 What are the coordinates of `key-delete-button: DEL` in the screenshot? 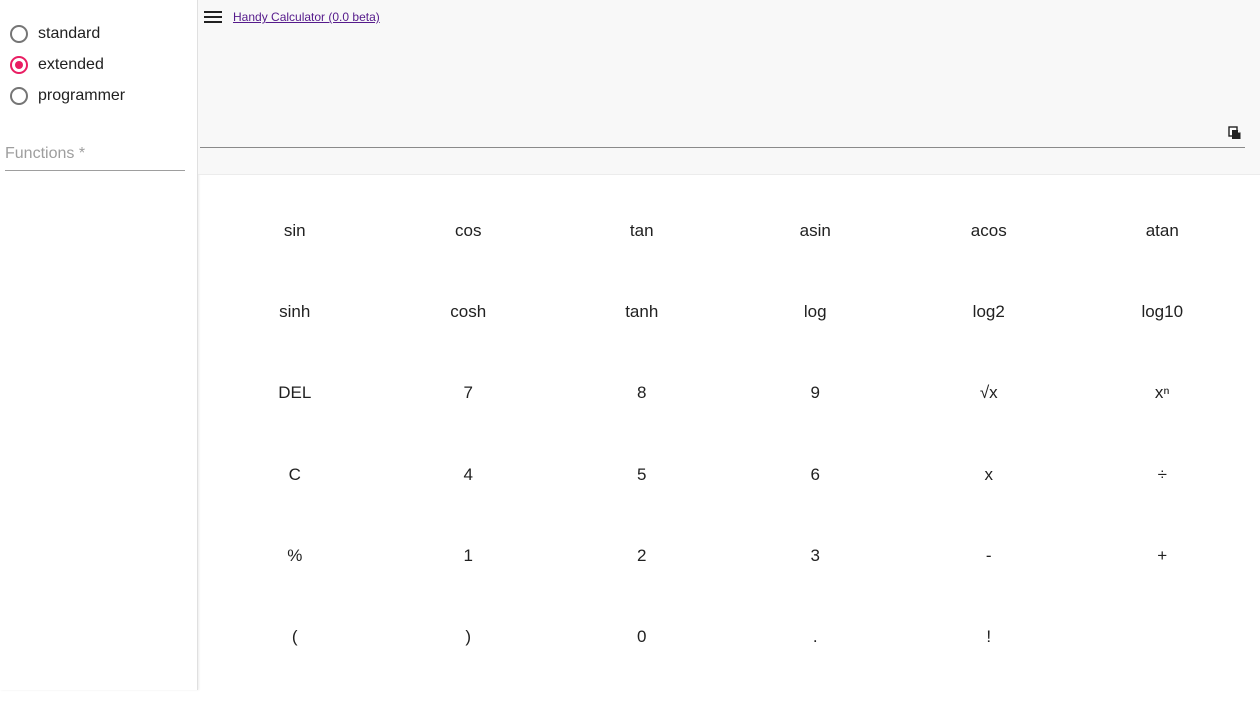 It's located at (295, 393).